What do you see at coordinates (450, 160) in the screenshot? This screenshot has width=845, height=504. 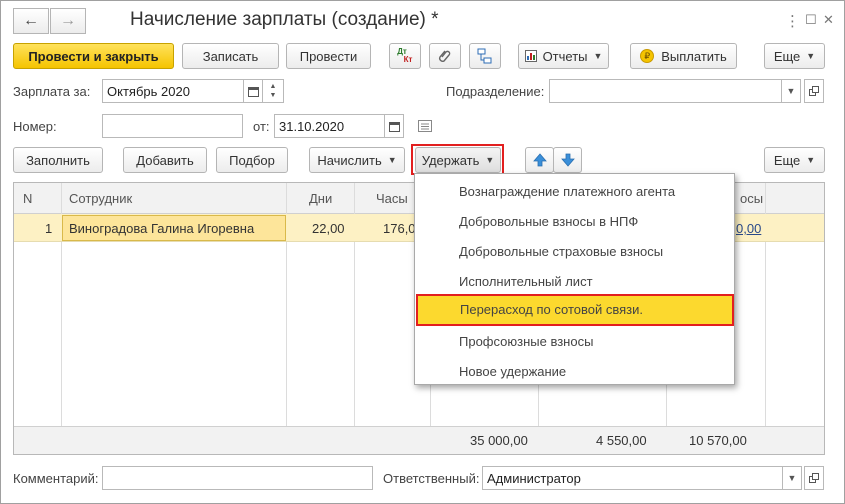 I see `withhold-label: Удержать` at bounding box center [450, 160].